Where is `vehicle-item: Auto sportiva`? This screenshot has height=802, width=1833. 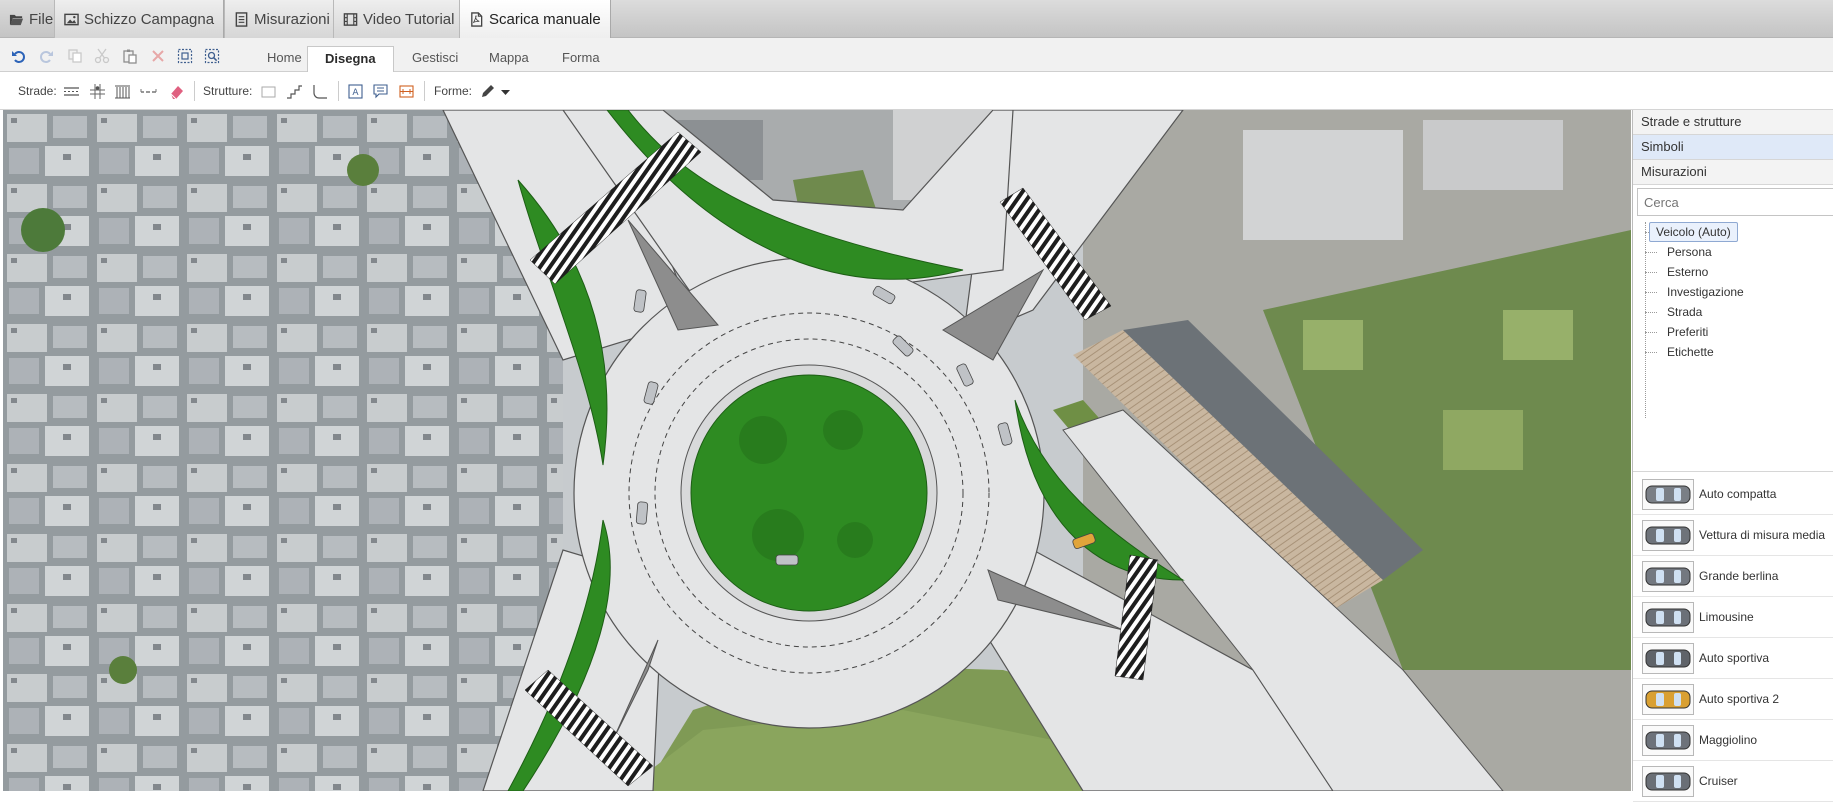
vehicle-item: Auto sportiva is located at coordinates (1733, 658).